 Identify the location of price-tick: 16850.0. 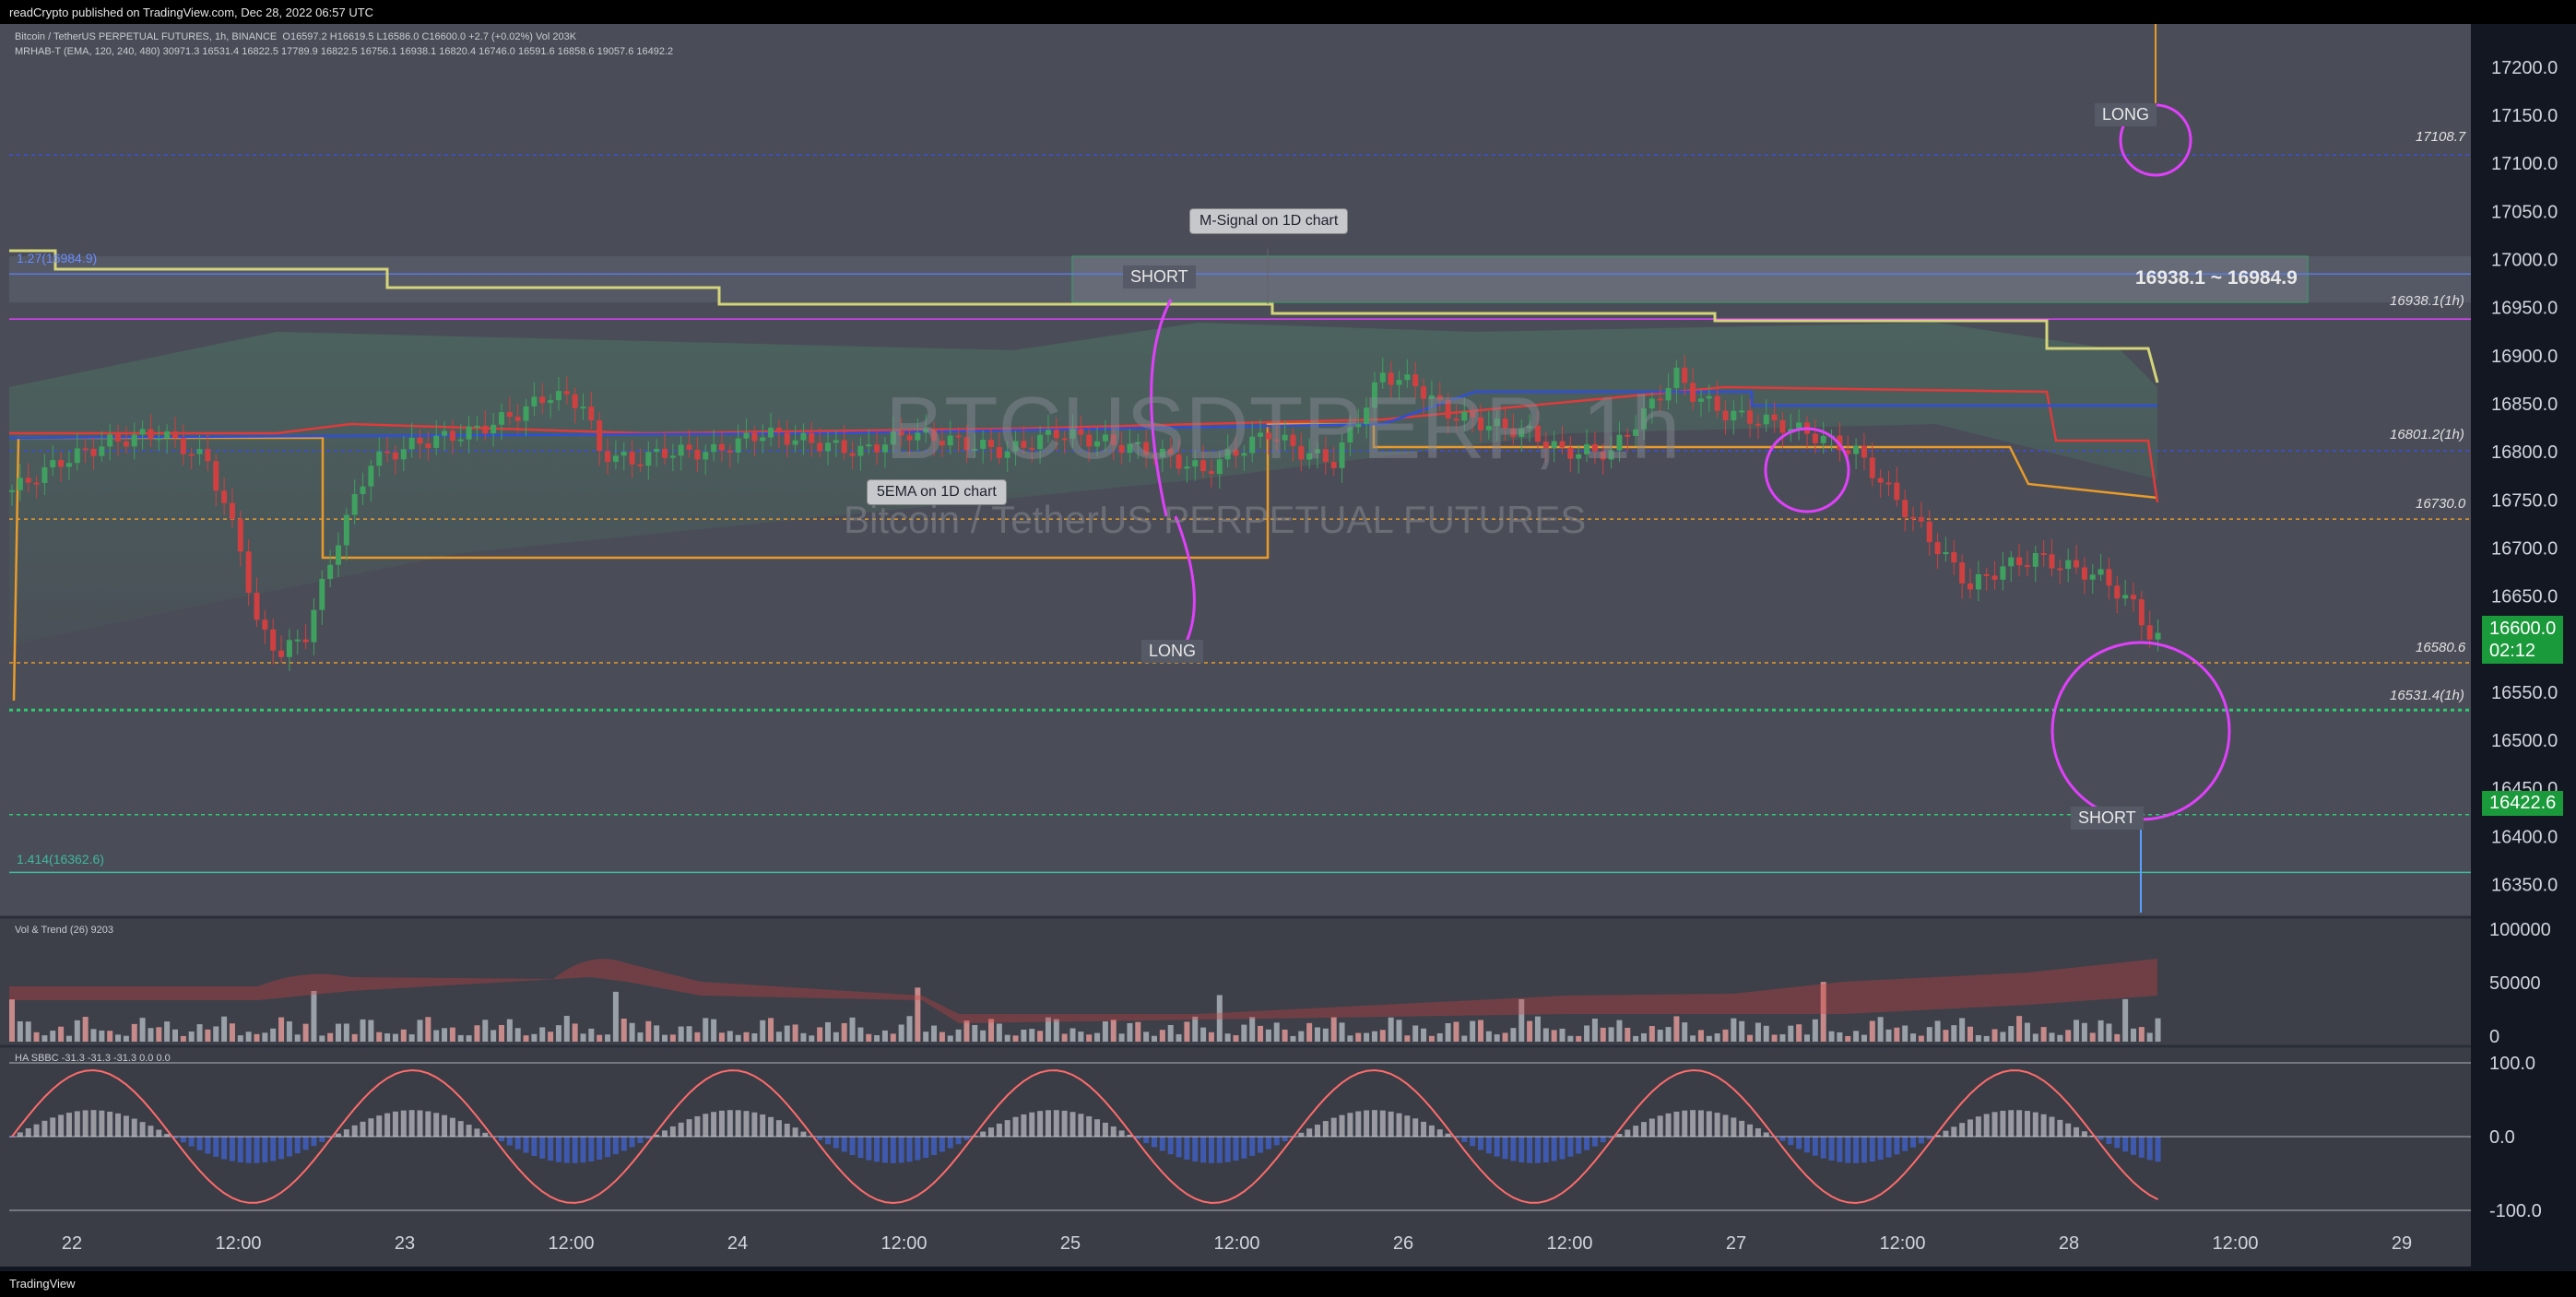
(2524, 405).